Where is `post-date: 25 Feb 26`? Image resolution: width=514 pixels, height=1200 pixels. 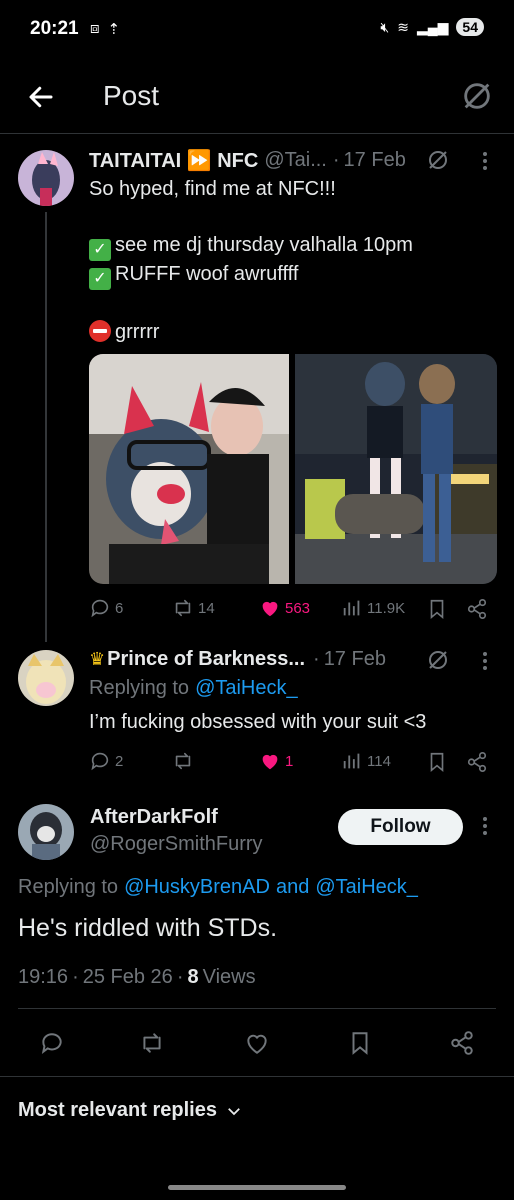
post-date: 25 Feb 26 is located at coordinates (127, 977).